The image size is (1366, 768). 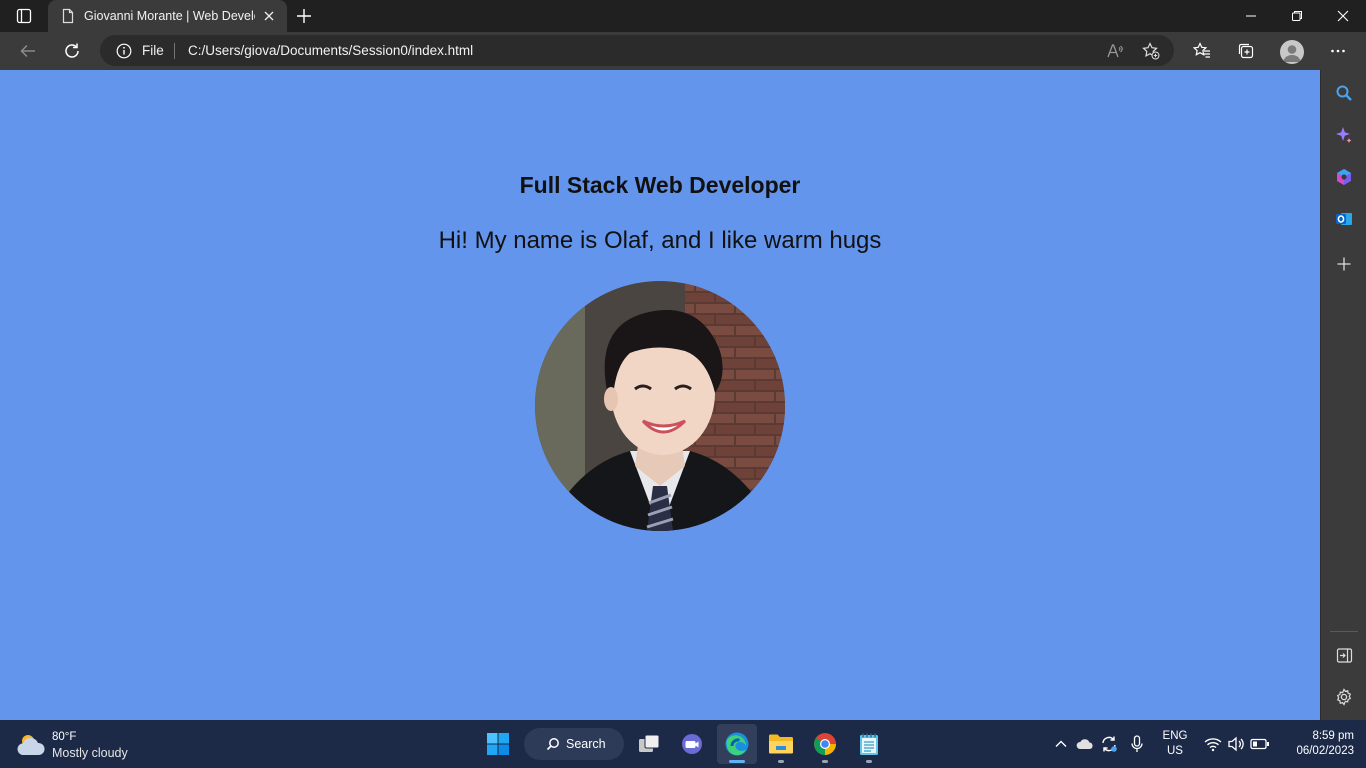 I want to click on search-label: Search, so click(x=586, y=744).